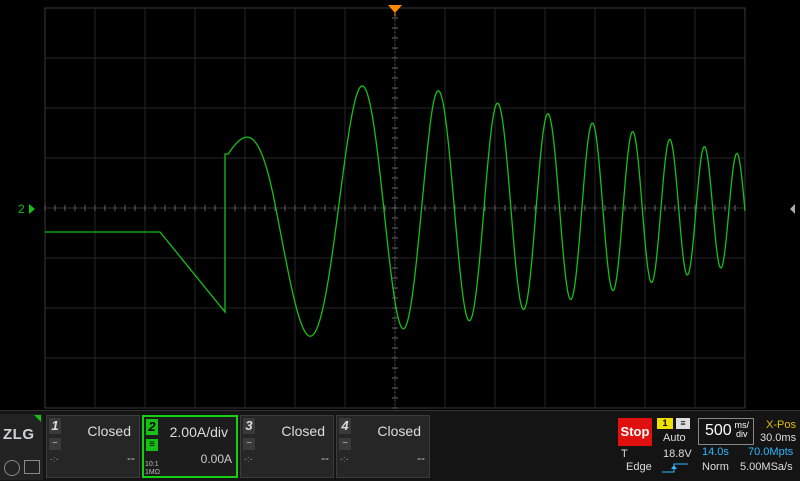 This screenshot has height=481, width=800. What do you see at coordinates (635, 432) in the screenshot?
I see `run-stop-button: Stop` at bounding box center [635, 432].